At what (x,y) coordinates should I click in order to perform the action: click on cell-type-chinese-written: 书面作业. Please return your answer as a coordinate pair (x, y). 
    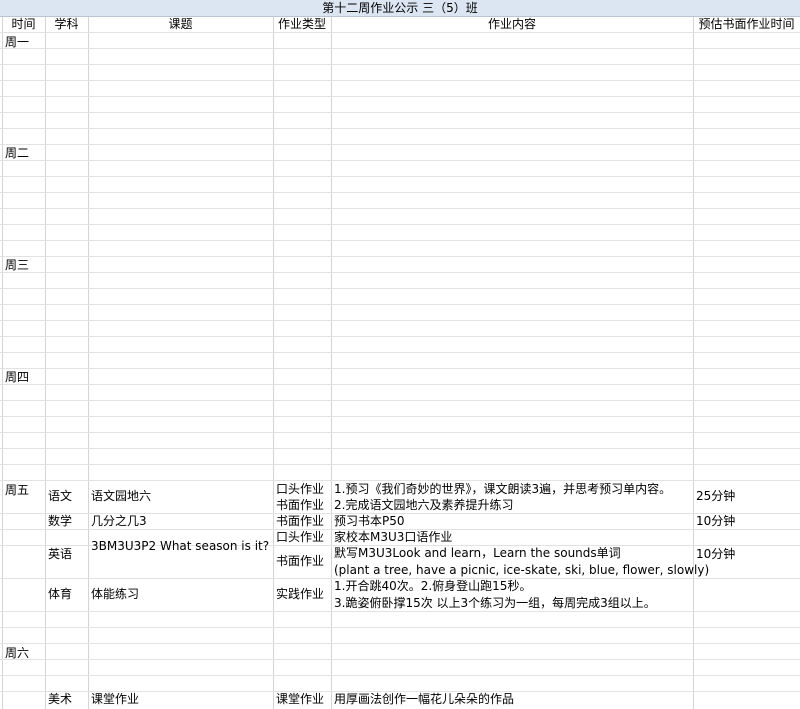
    Looking at the image, I should click on (300, 505).